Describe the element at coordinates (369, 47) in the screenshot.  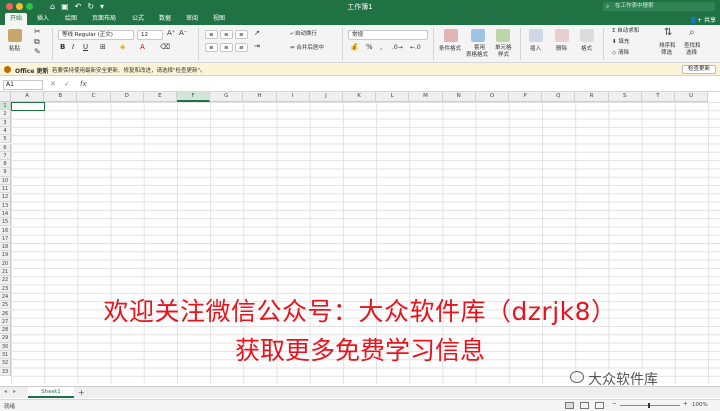
I see `percent-icon: %` at that location.